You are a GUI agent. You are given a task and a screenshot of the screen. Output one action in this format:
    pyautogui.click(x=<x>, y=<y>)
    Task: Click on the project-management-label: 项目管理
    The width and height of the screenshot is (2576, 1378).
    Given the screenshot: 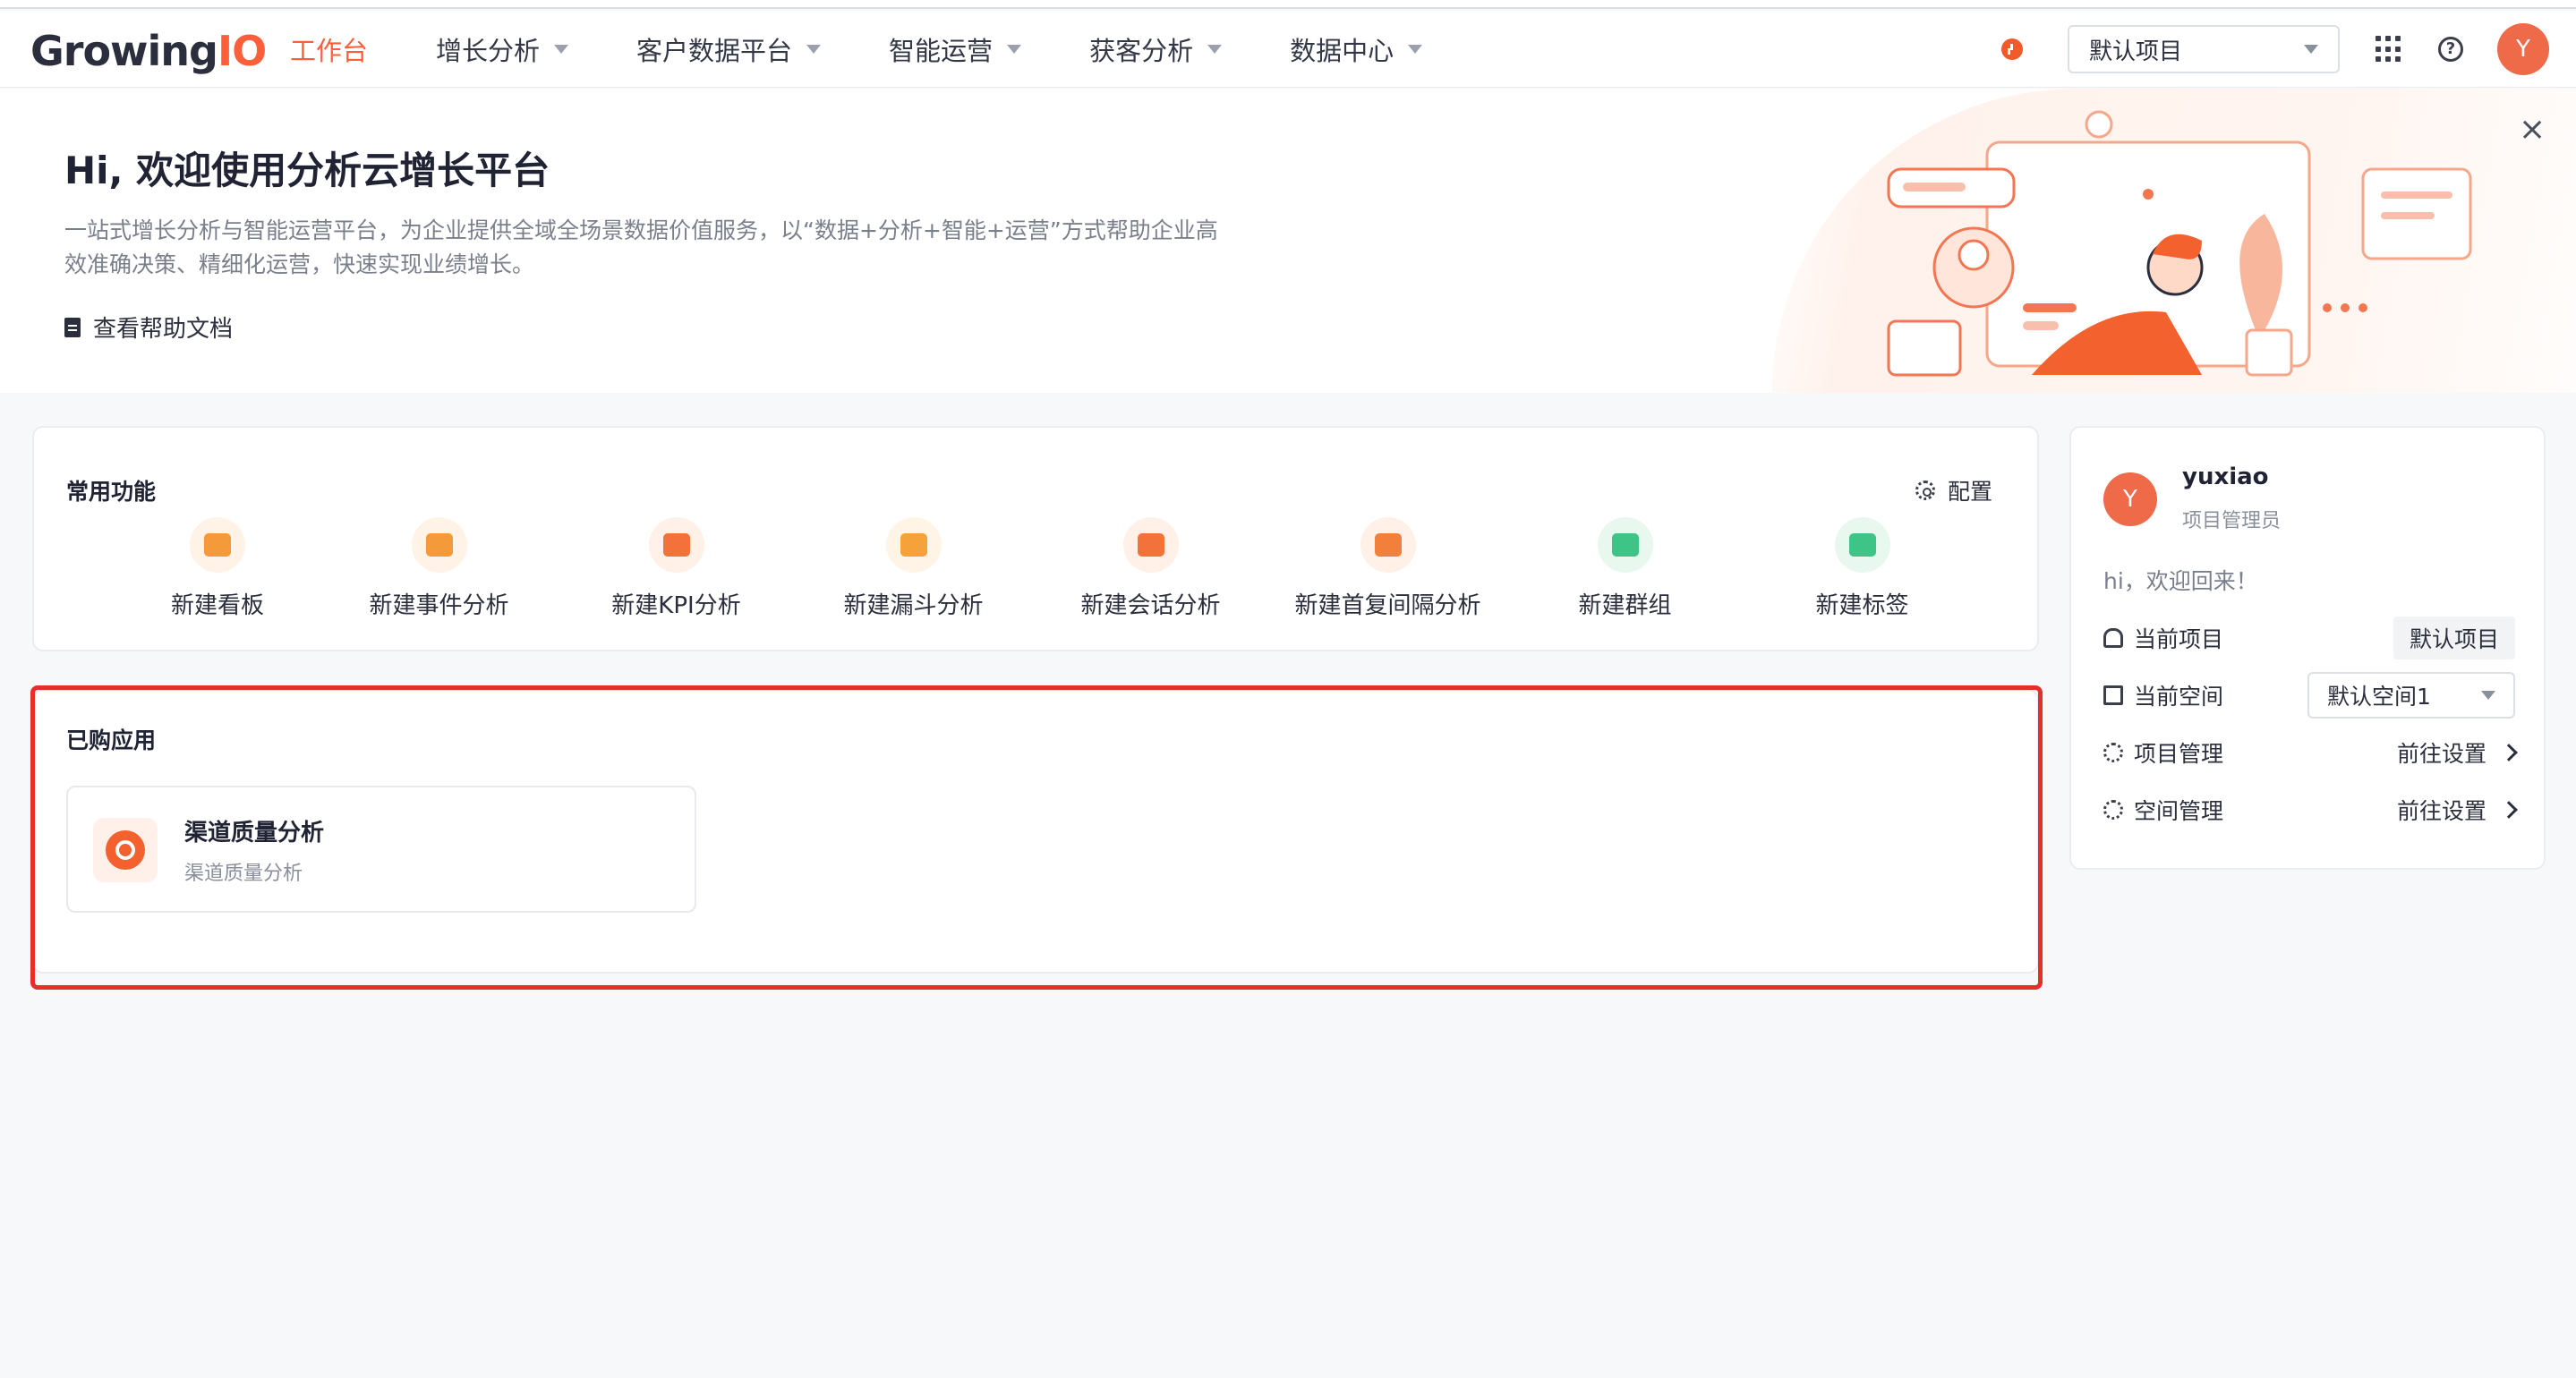 What is the action you would take?
    pyautogui.click(x=2179, y=754)
    